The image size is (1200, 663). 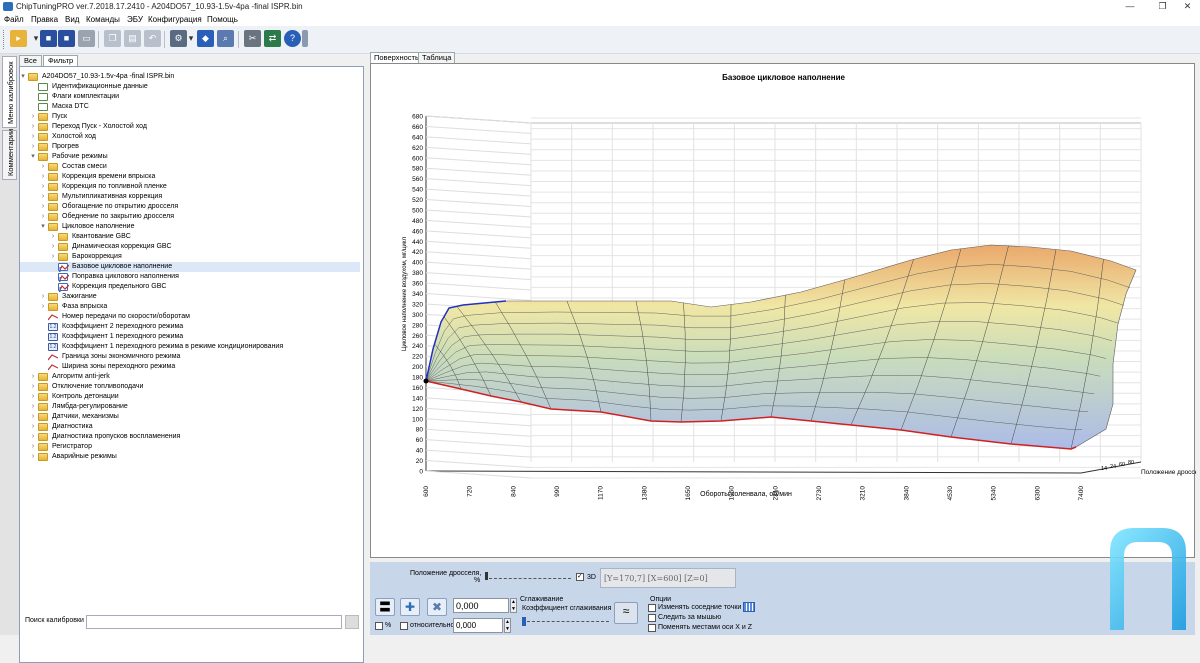 I want to click on tree-node: Поправка циклового наполнения, so click(x=190, y=277).